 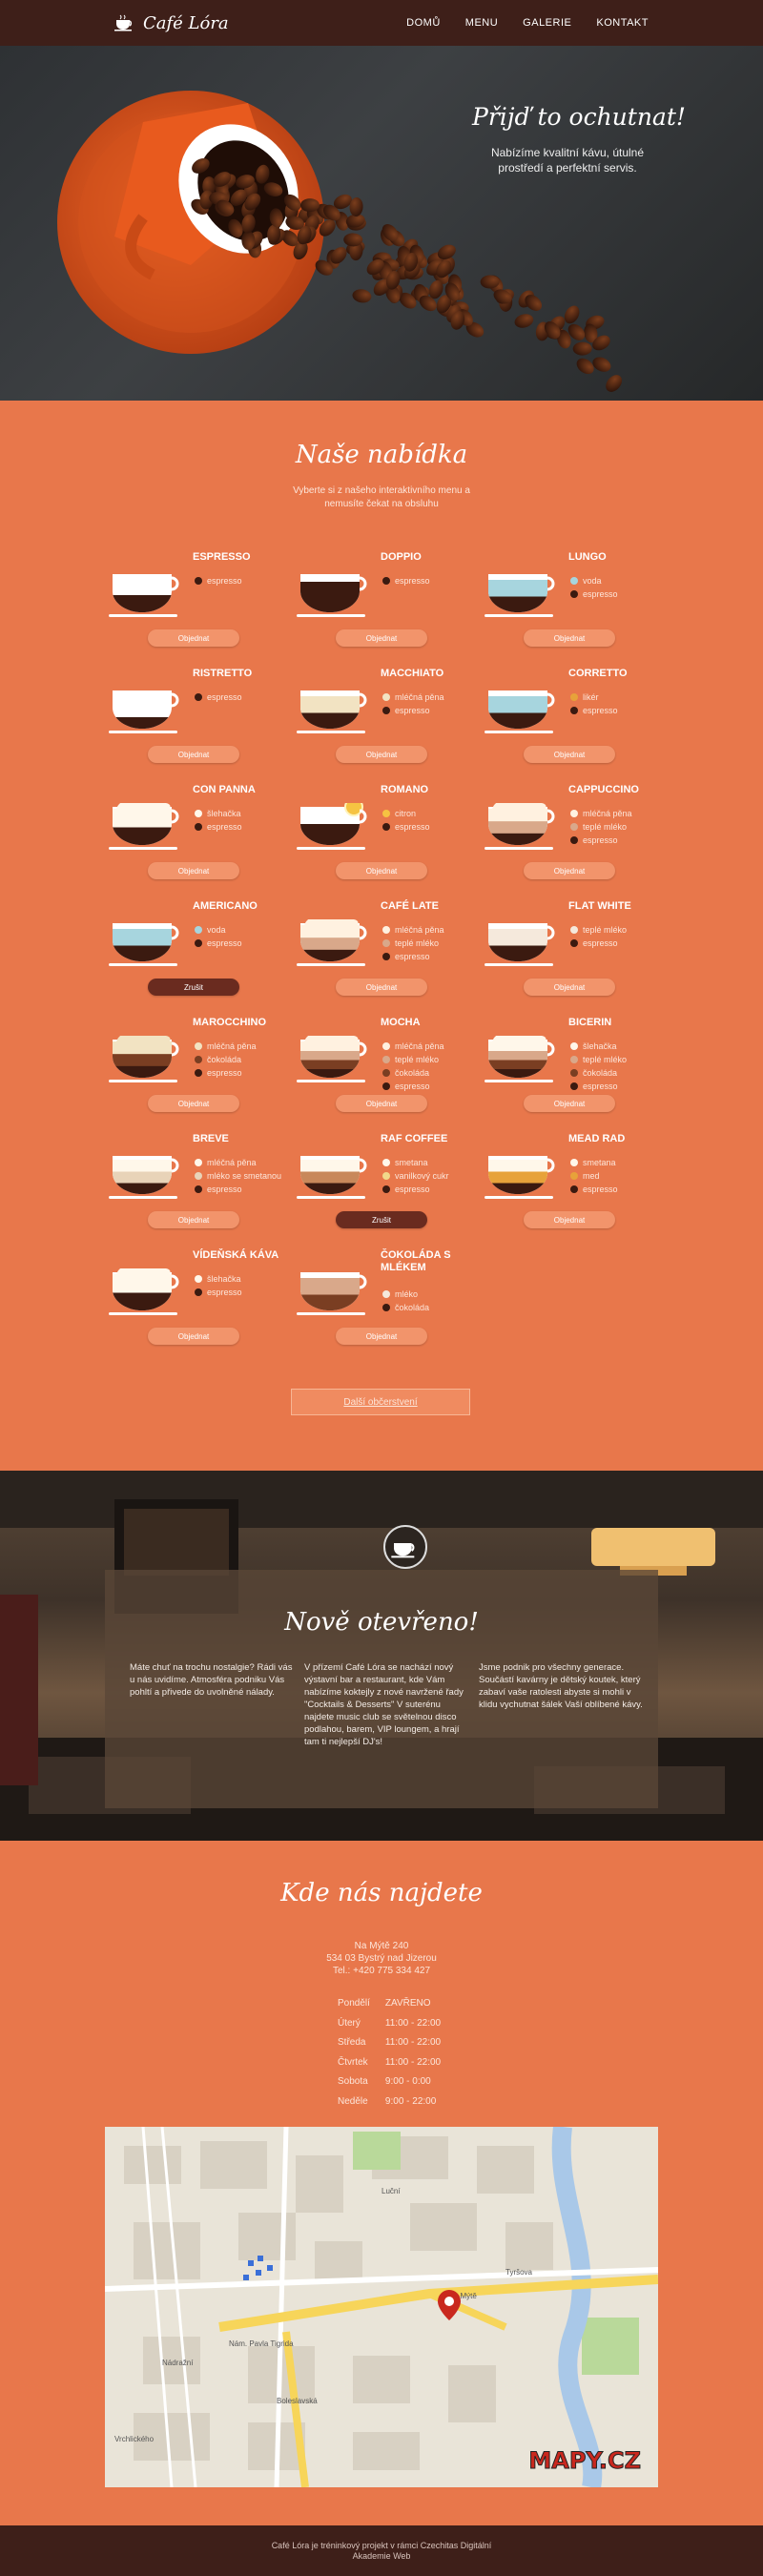 What do you see at coordinates (224, 1059) in the screenshot?
I see `ingredient-label: čokoláda` at bounding box center [224, 1059].